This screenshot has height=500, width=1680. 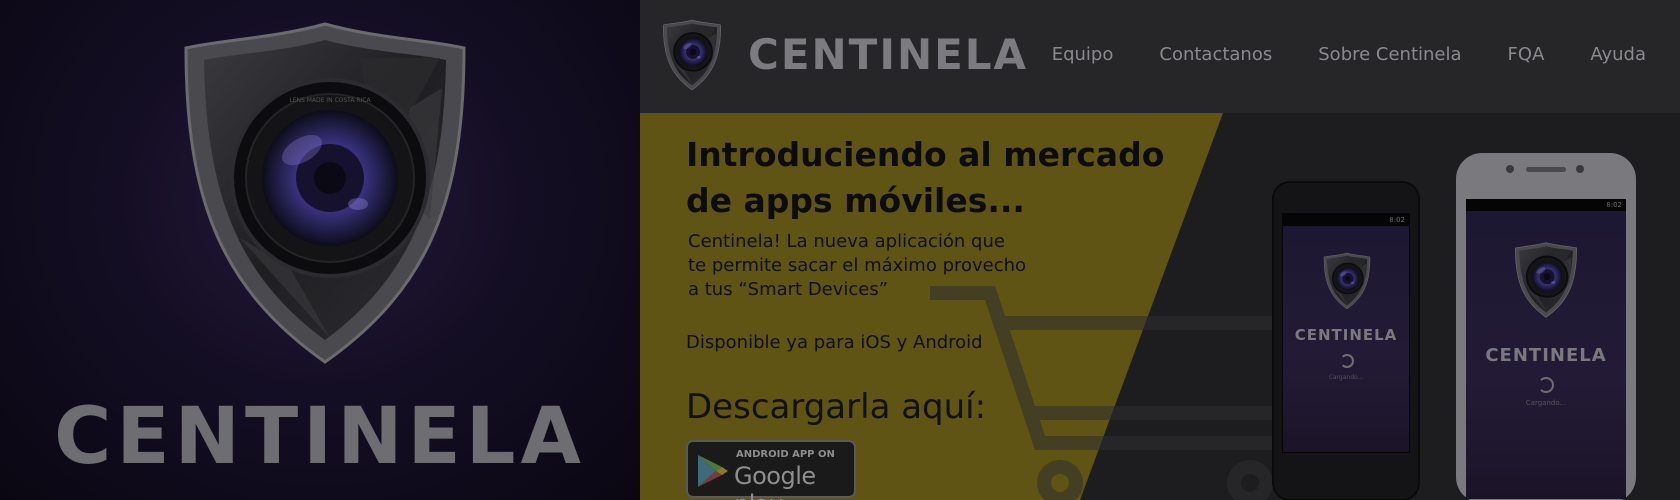 I want to click on nav-item-ayuda: Ayuda, so click(x=1618, y=54).